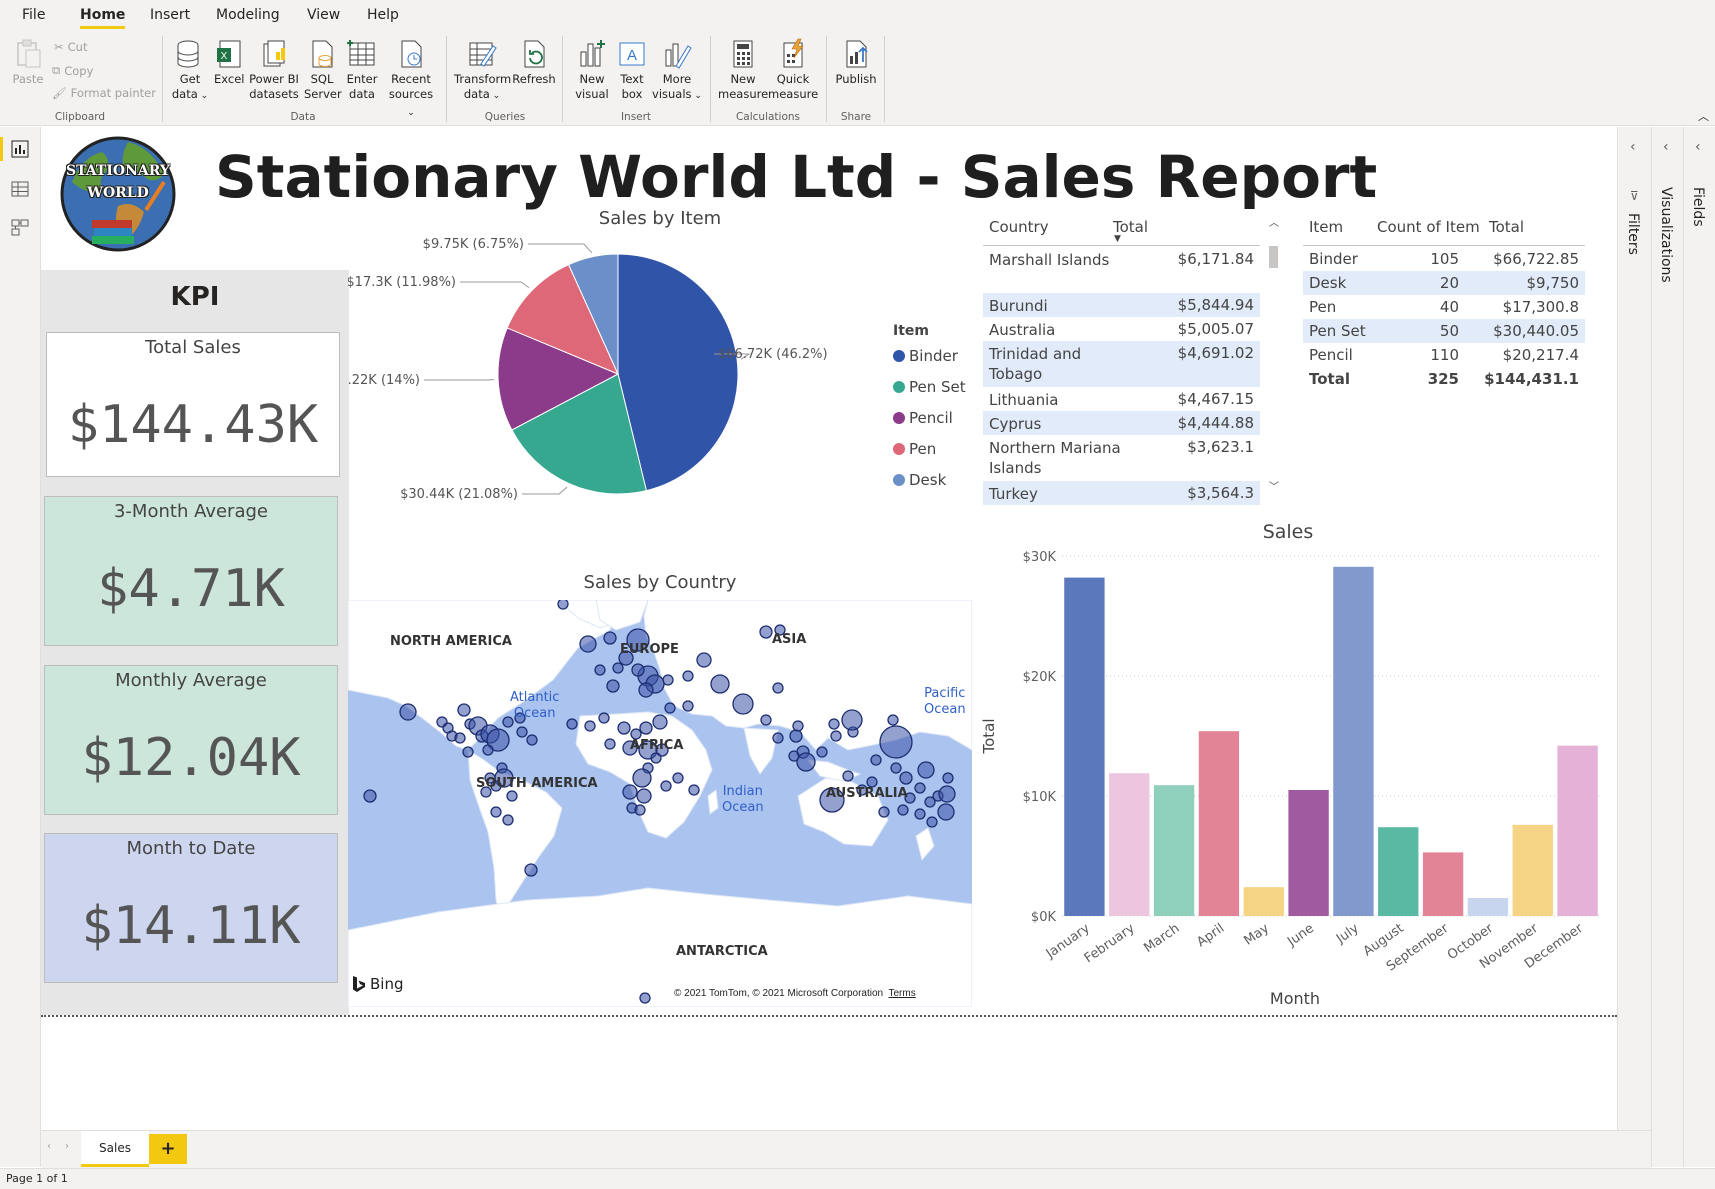 The width and height of the screenshot is (1715, 1189). I want to click on visualizations-pane: ‹ Visualizations, so click(1667, 647).